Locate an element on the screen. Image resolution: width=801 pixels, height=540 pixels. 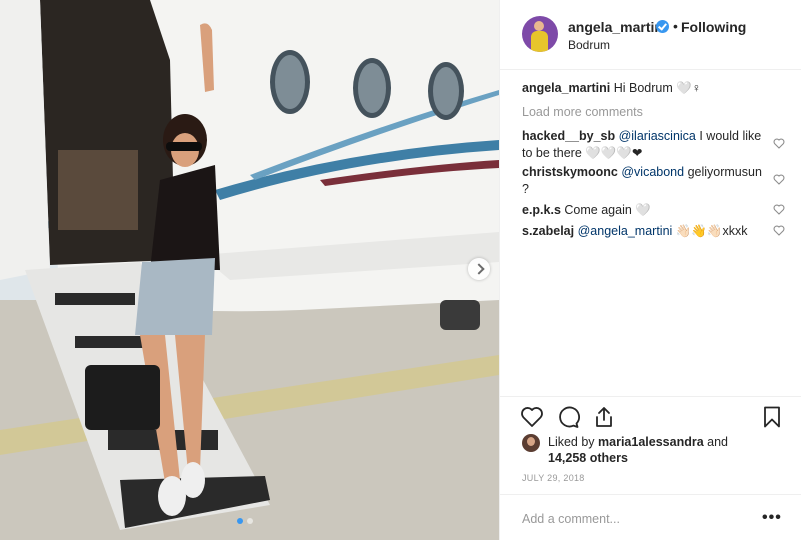
post-date: JULY 29, 2018 is located at coordinates (553, 478).